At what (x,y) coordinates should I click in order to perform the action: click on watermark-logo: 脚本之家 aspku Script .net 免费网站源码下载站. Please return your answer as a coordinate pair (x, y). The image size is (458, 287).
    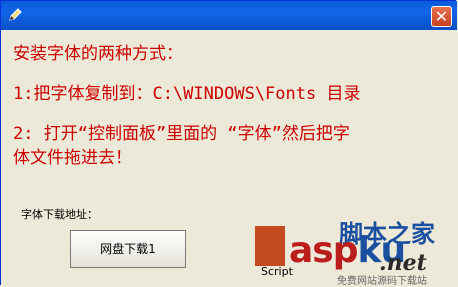
    Looking at the image, I should click on (353, 248).